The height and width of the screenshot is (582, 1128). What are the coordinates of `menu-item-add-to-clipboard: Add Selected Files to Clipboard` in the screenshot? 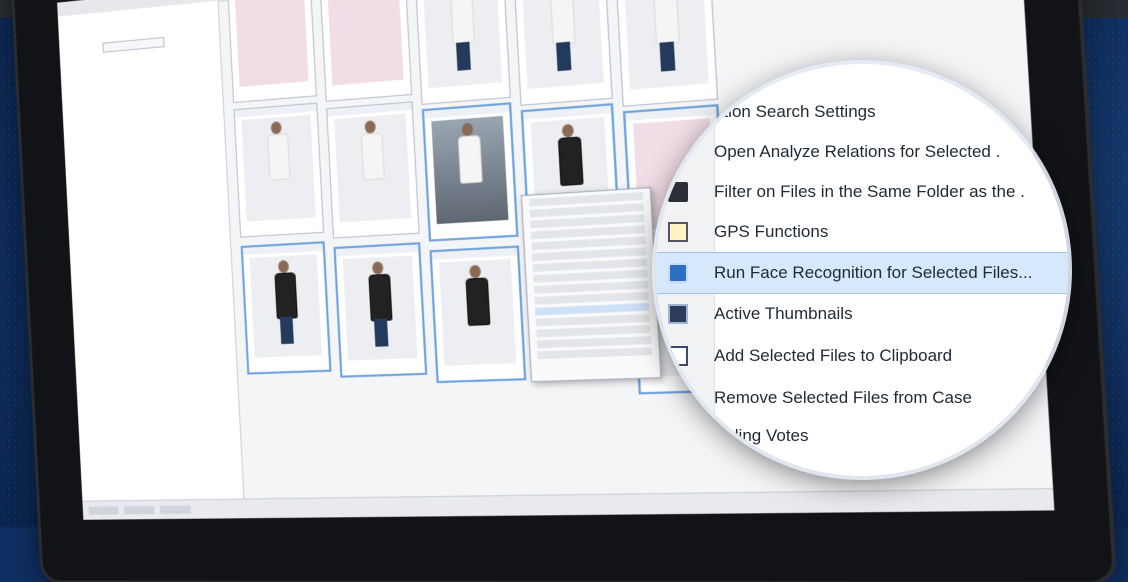 It's located at (862, 356).